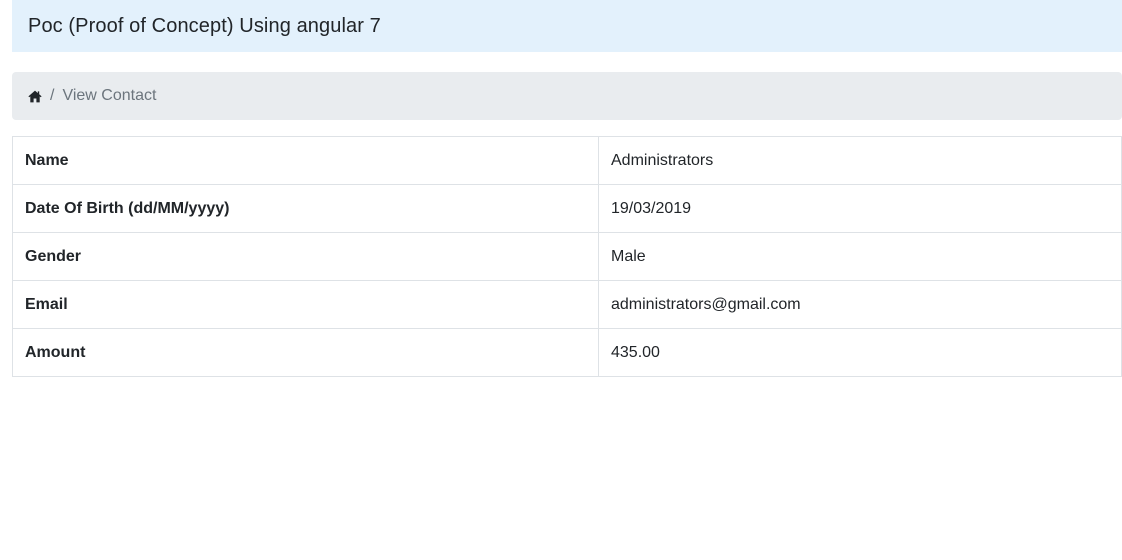 This screenshot has width=1122, height=560. Describe the element at coordinates (305, 208) in the screenshot. I see `row-label-date-of-birth: Date Of Birth (dd/MM/yyyy)` at that location.